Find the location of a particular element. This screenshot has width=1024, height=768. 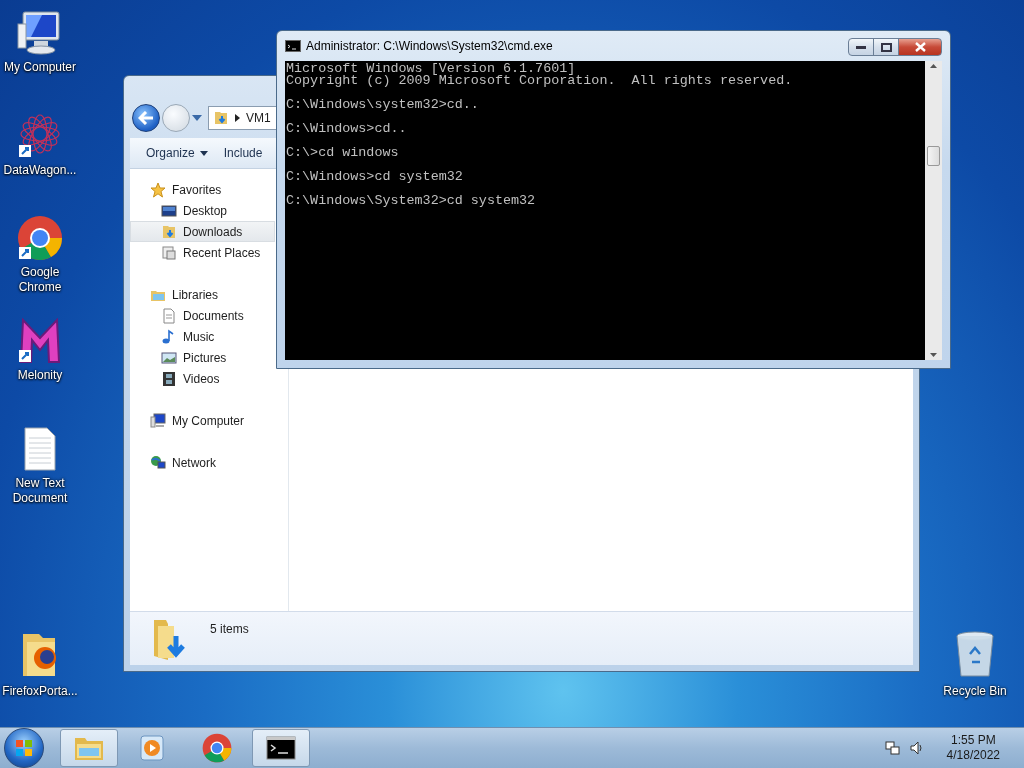

item-count: 5 items is located at coordinates (229, 629).